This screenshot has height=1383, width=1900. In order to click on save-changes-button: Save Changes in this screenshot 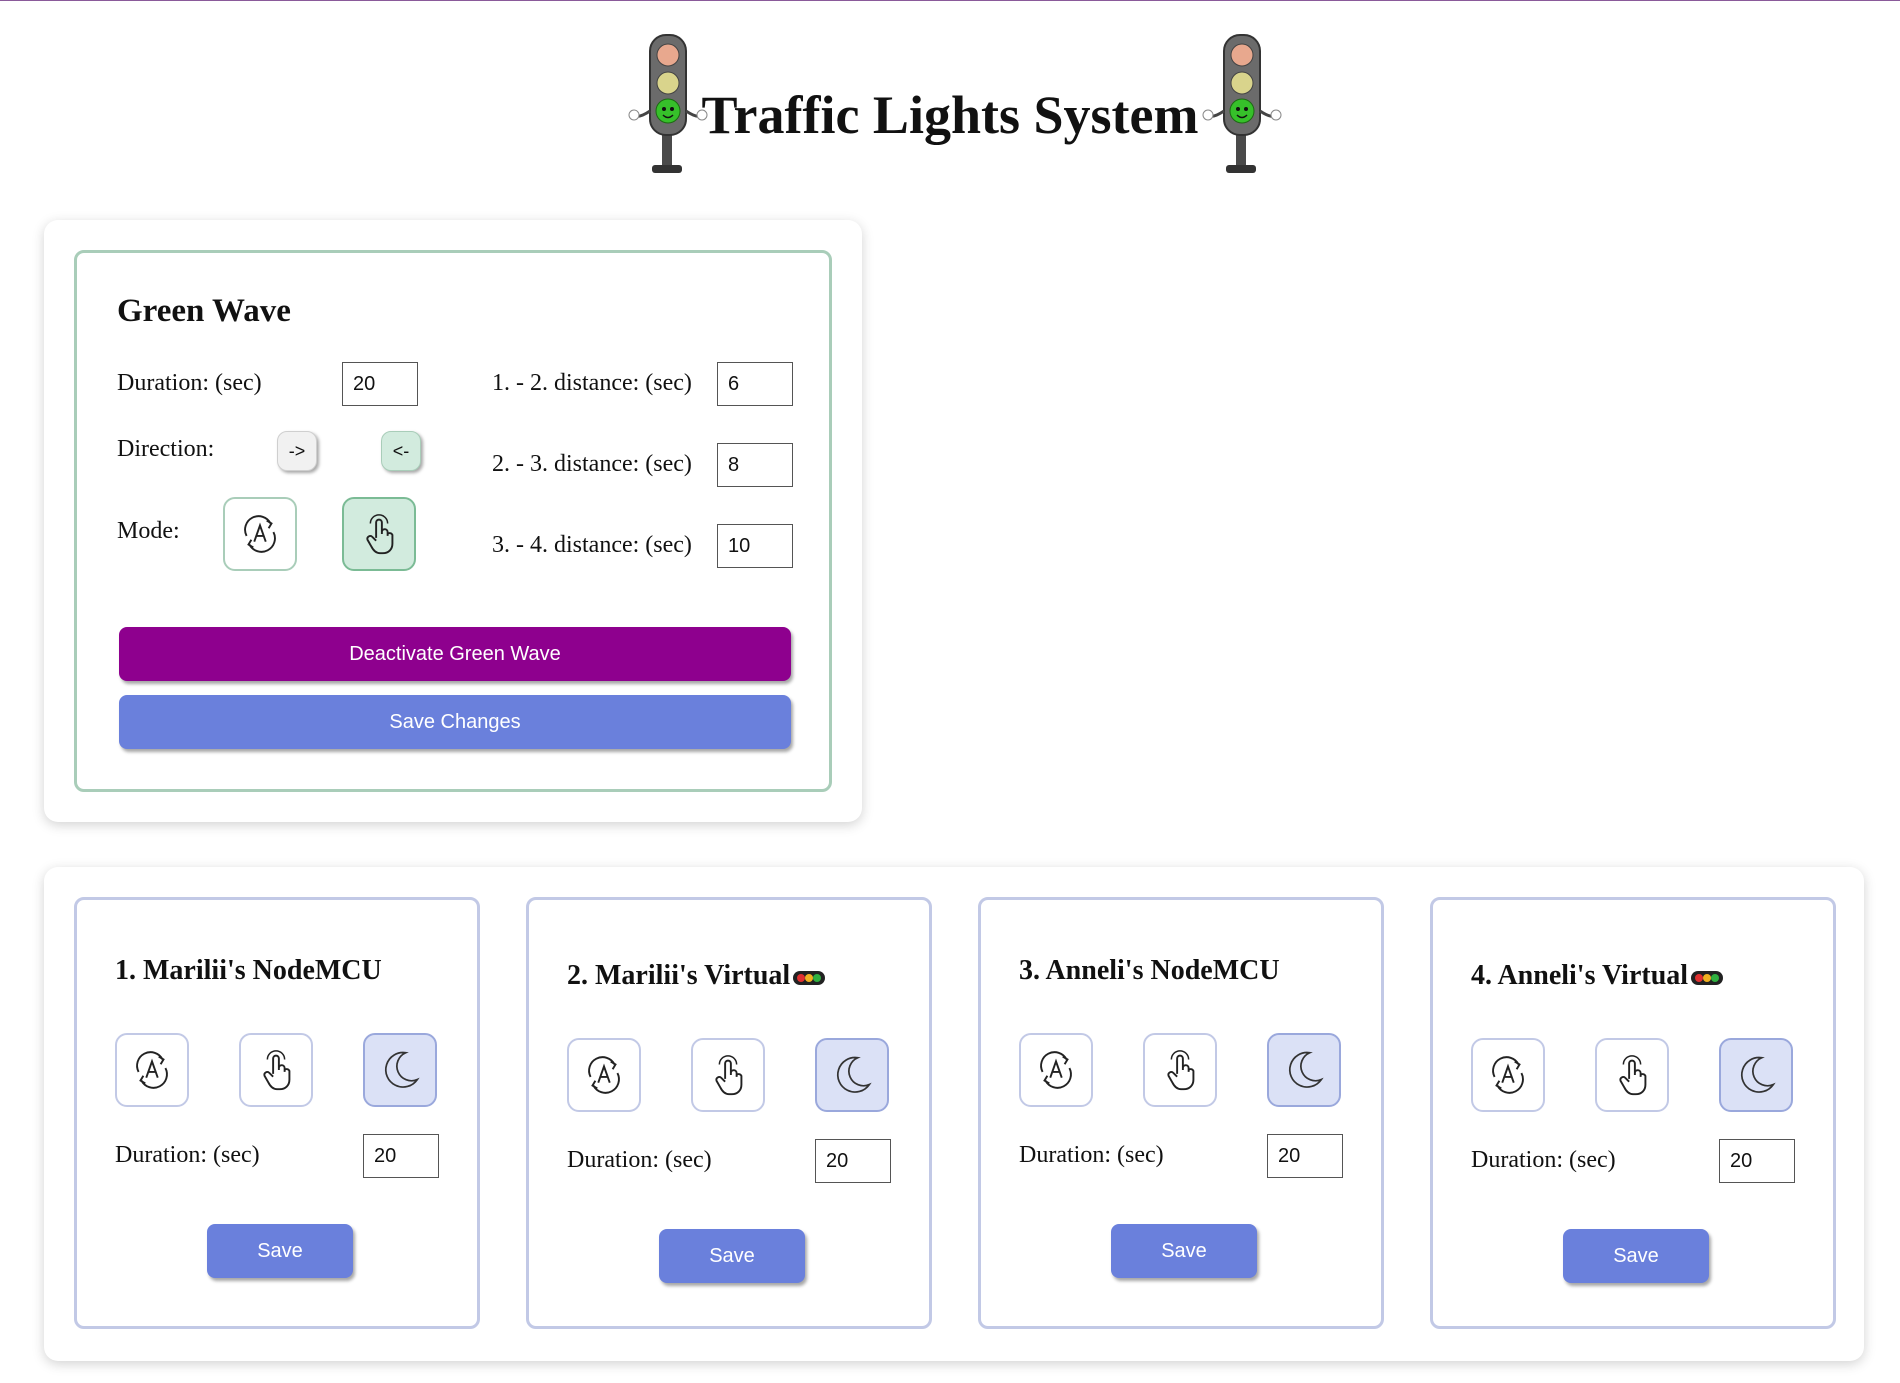, I will do `click(455, 722)`.